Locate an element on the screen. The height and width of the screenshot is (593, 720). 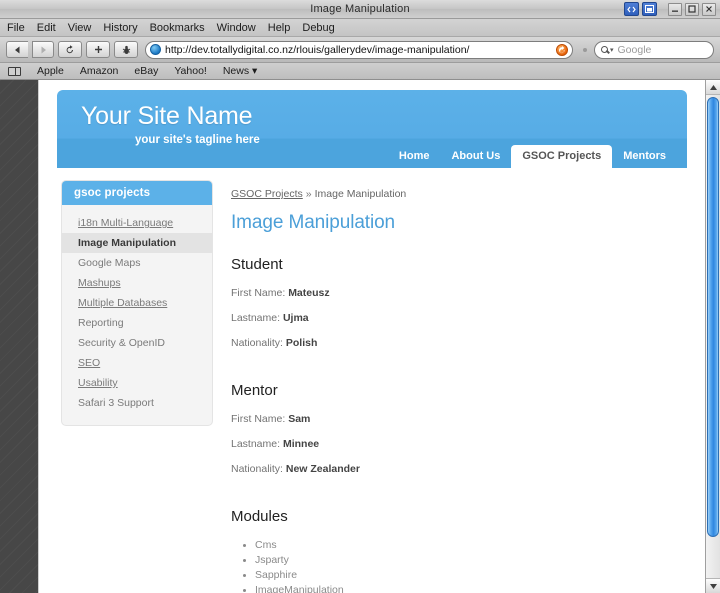
shade-button is located at coordinates (631, 9).